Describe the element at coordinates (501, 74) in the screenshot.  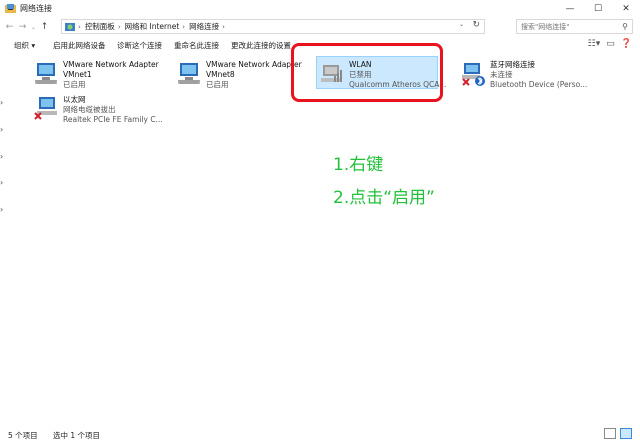
I see `connection-status: 未连接` at that location.